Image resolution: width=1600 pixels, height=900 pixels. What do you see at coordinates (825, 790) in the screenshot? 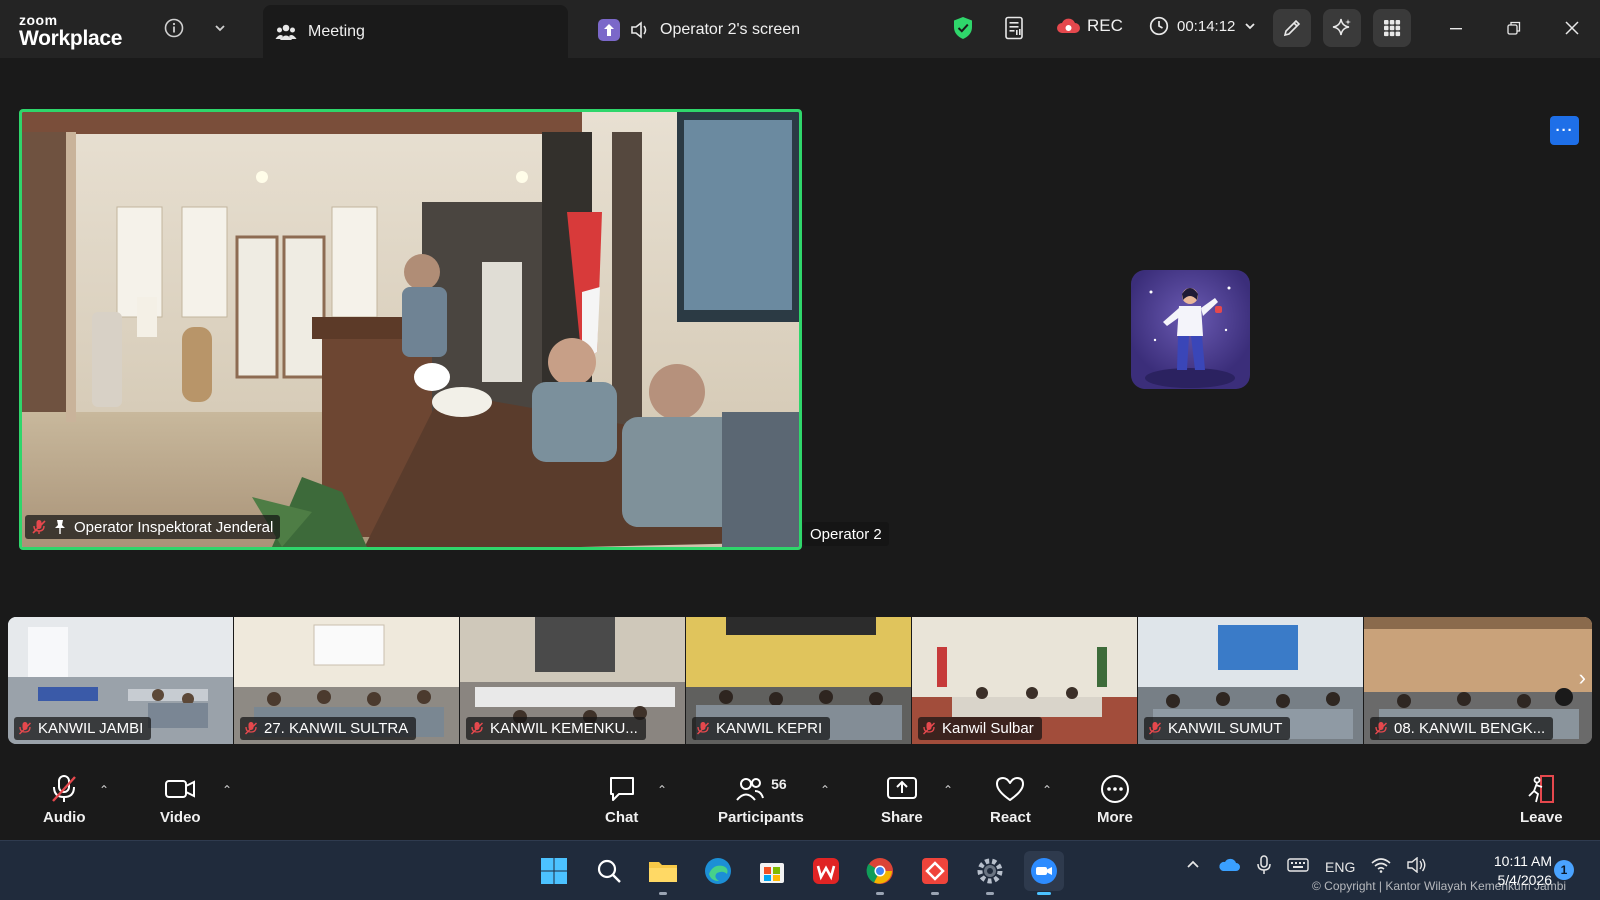
I see `participants-options-caret-icon: ⌃` at bounding box center [825, 790].